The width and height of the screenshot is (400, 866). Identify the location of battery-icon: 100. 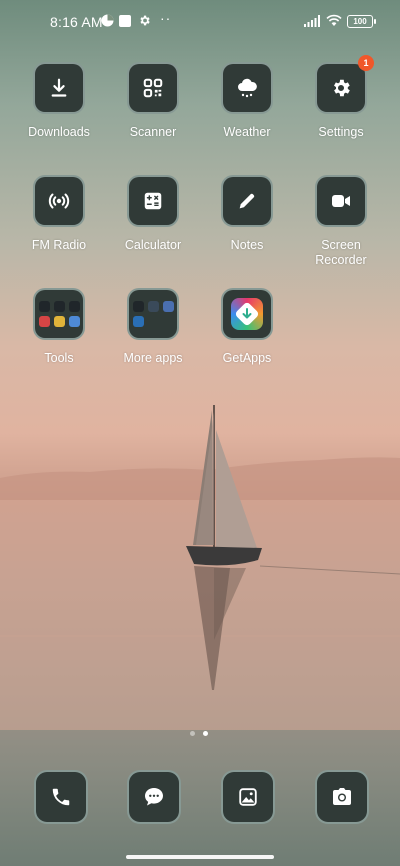
(361, 21).